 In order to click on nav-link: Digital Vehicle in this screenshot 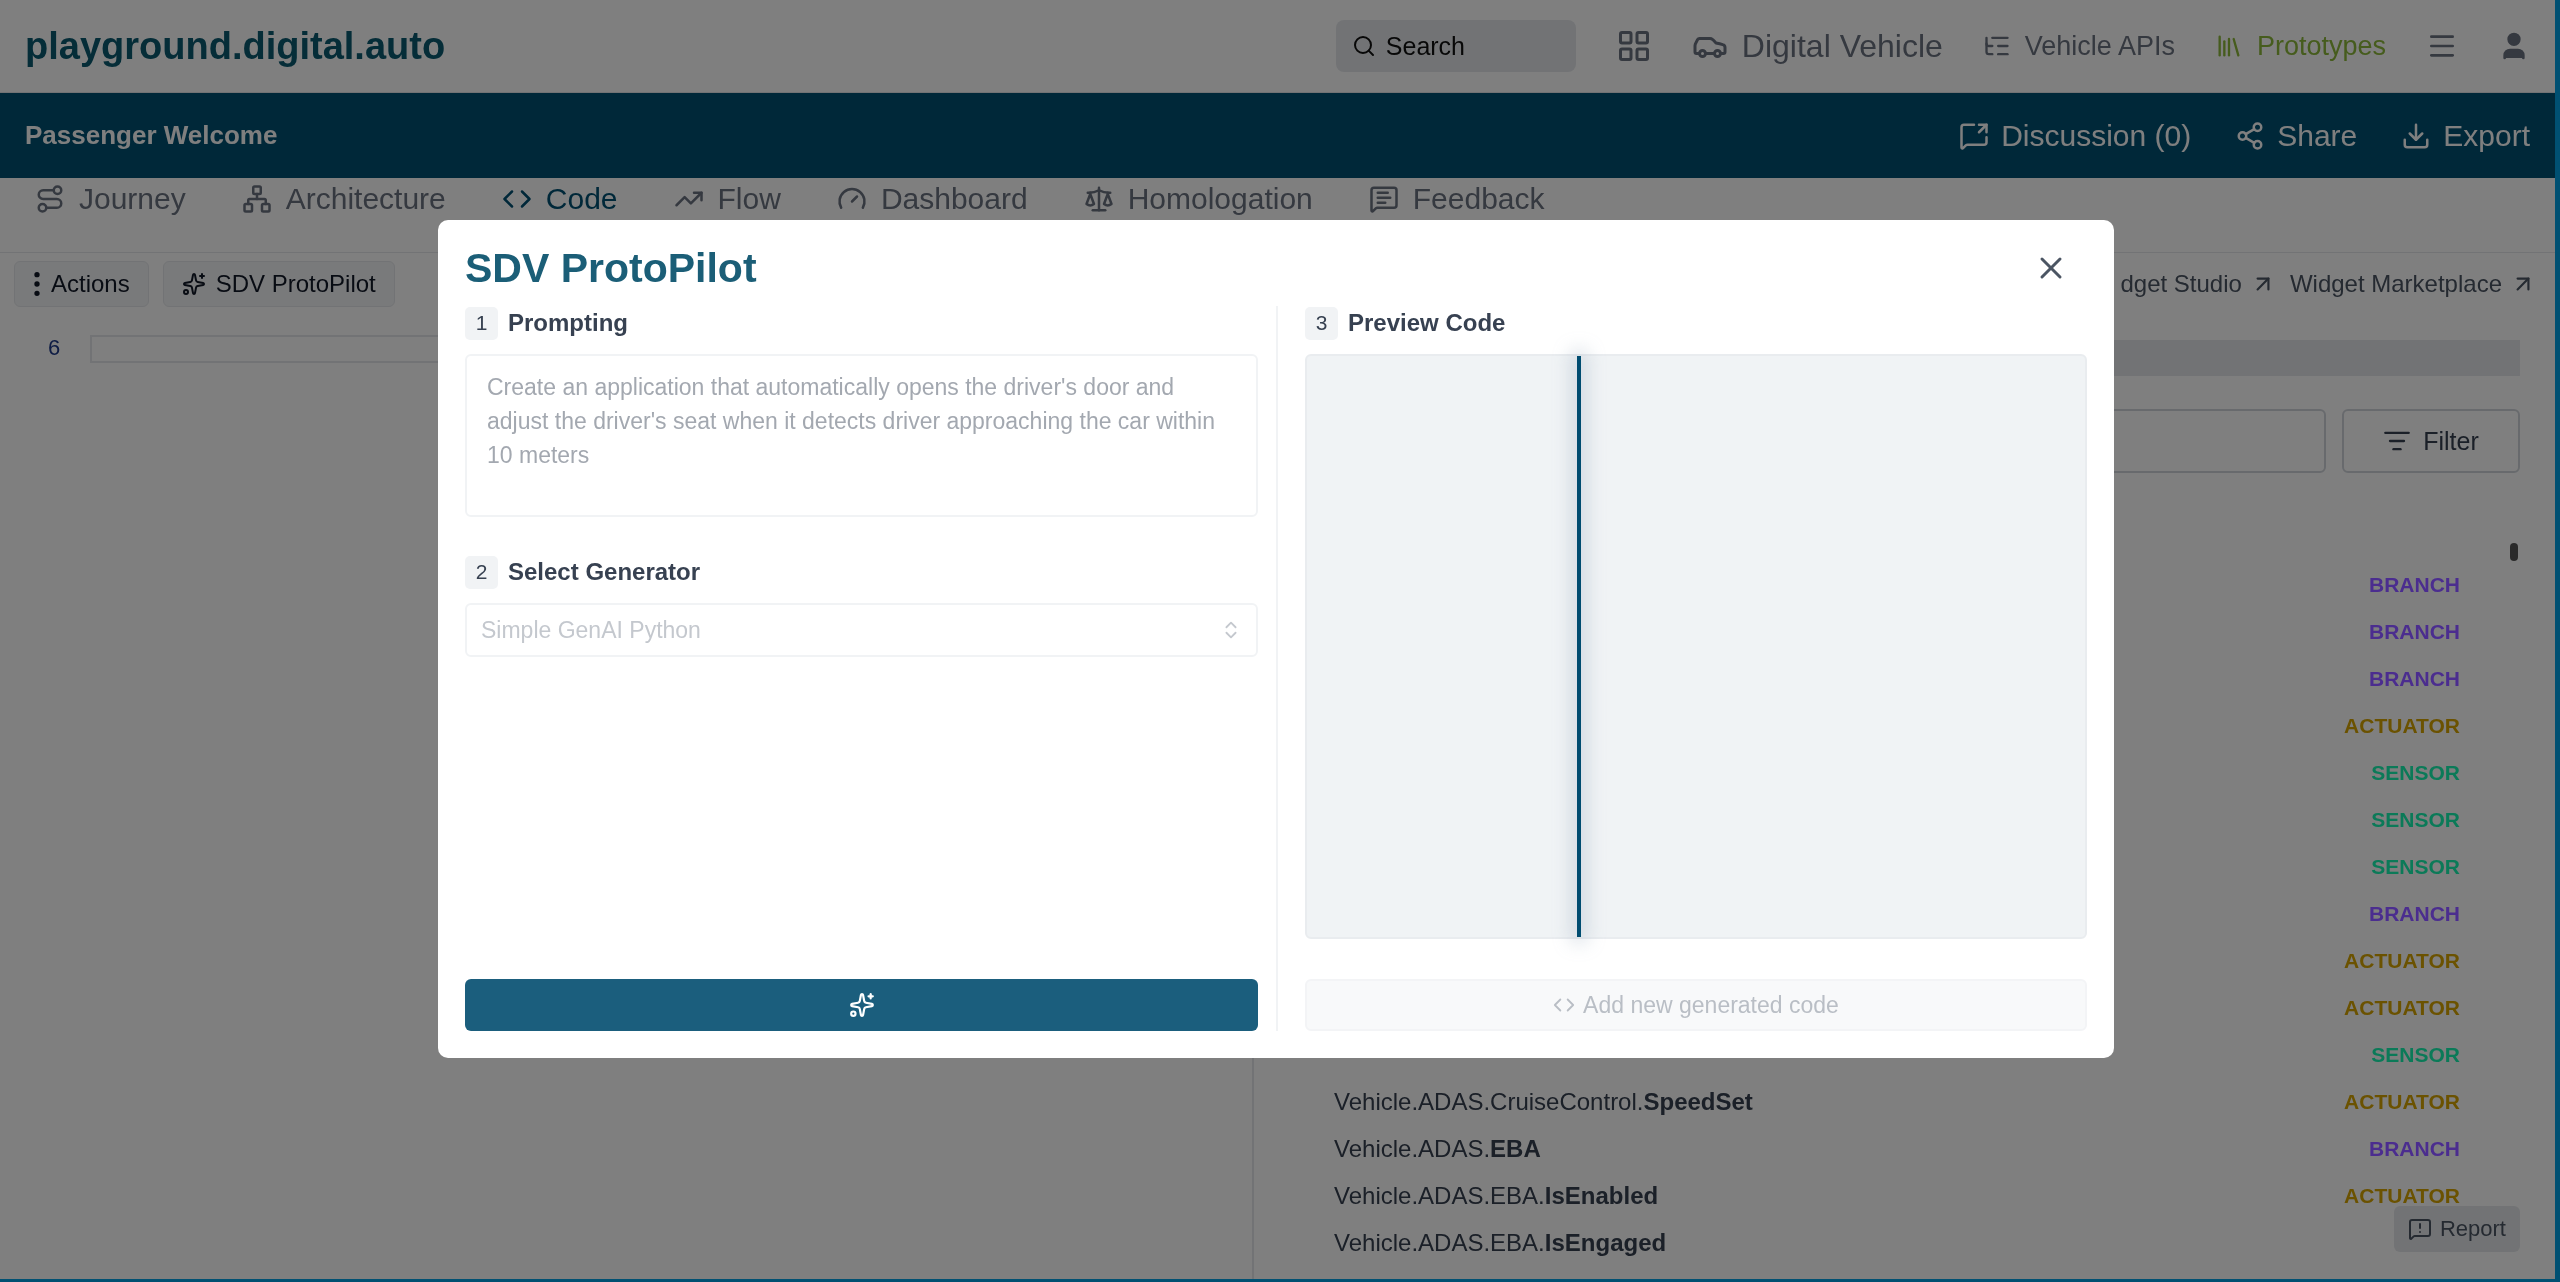, I will do `click(1817, 46)`.